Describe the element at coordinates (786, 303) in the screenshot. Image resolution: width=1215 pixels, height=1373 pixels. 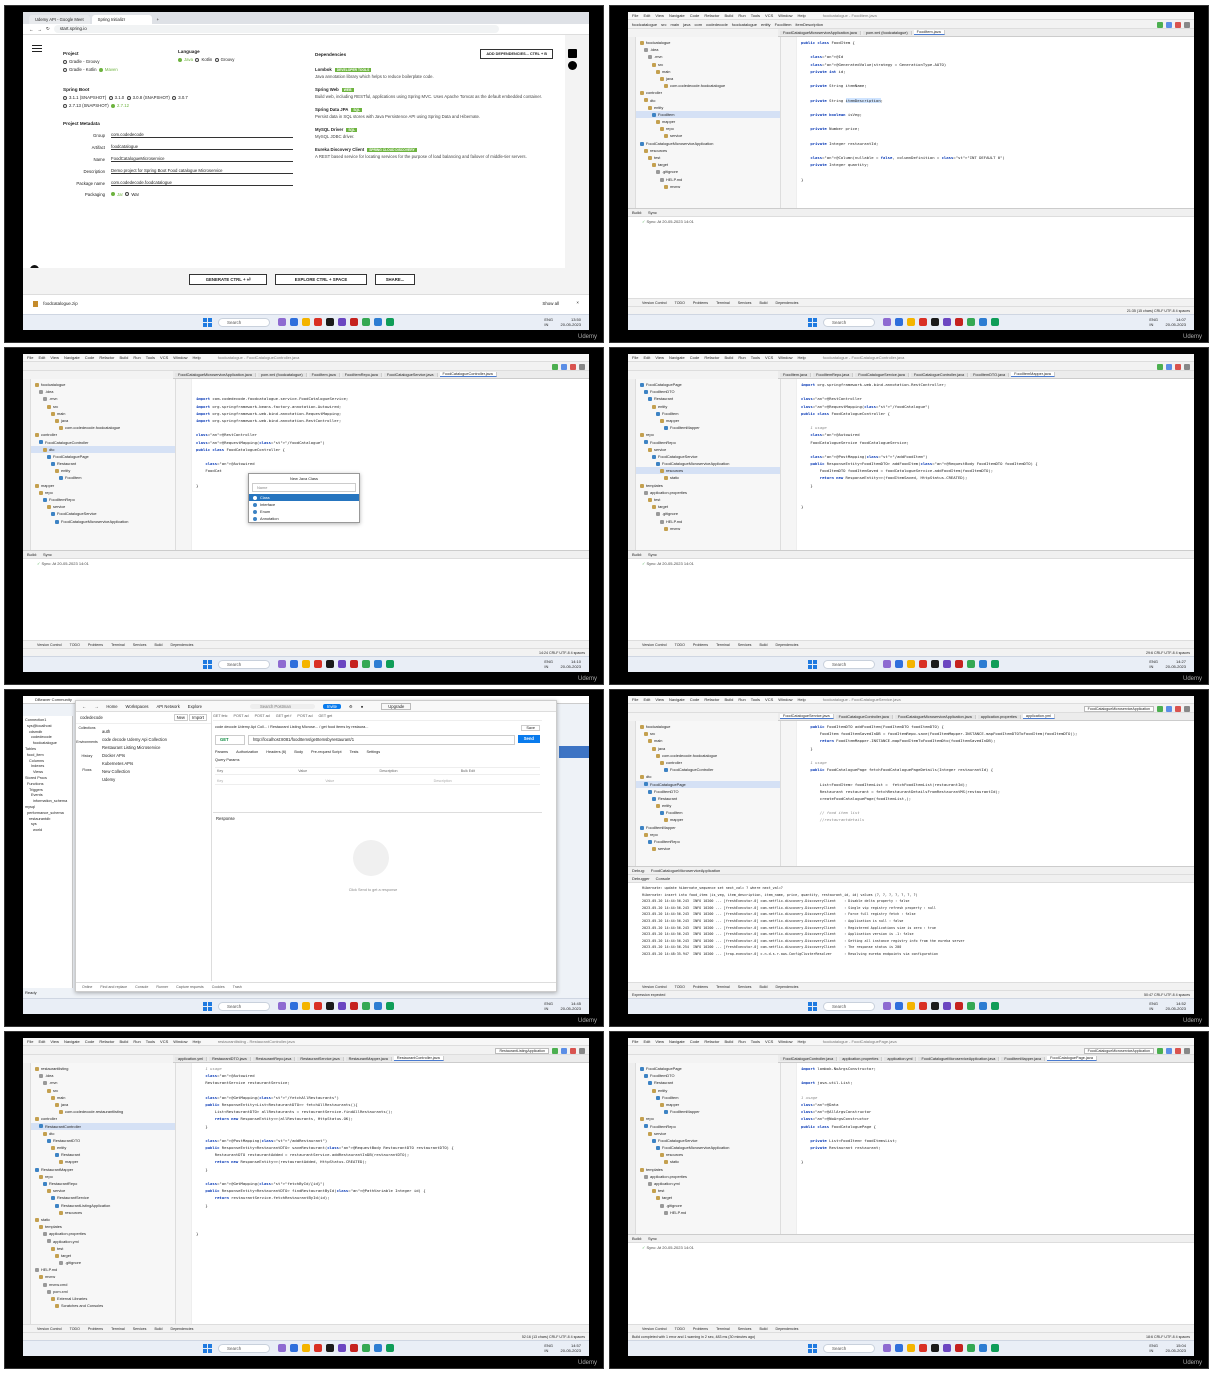
I see `tool-tab: Dependencies` at that location.